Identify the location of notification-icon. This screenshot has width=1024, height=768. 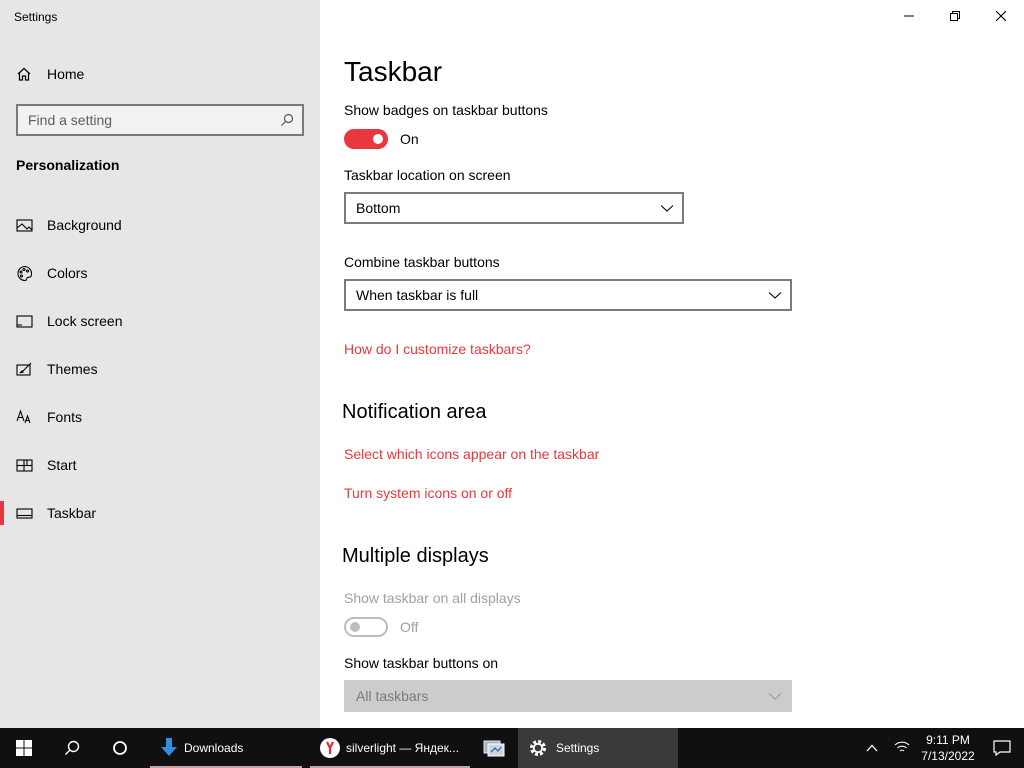
(1002, 748).